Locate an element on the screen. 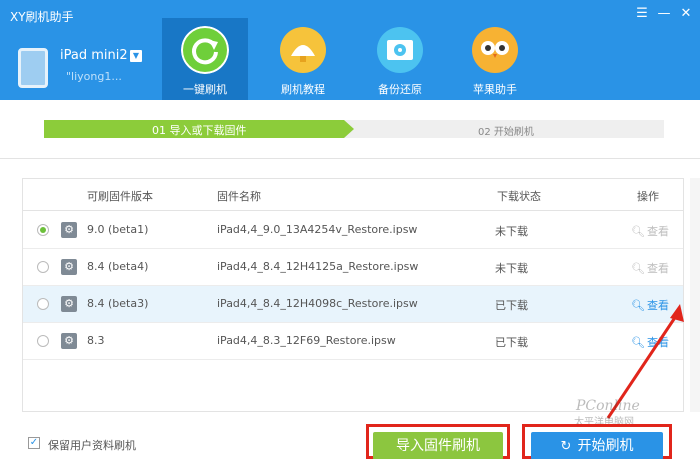 Image resolution: width=700 pixels, height=459 pixels. start-flash-button-highlight: ↻ 开始刷机 is located at coordinates (597, 441).